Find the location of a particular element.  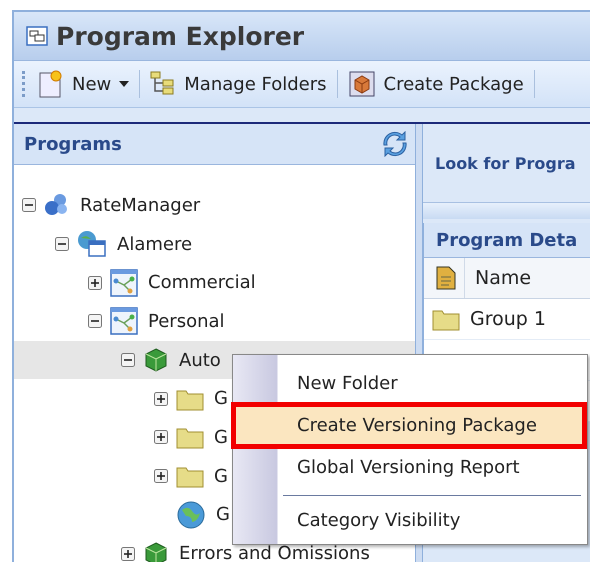

new-document-icon is located at coordinates (51, 84).